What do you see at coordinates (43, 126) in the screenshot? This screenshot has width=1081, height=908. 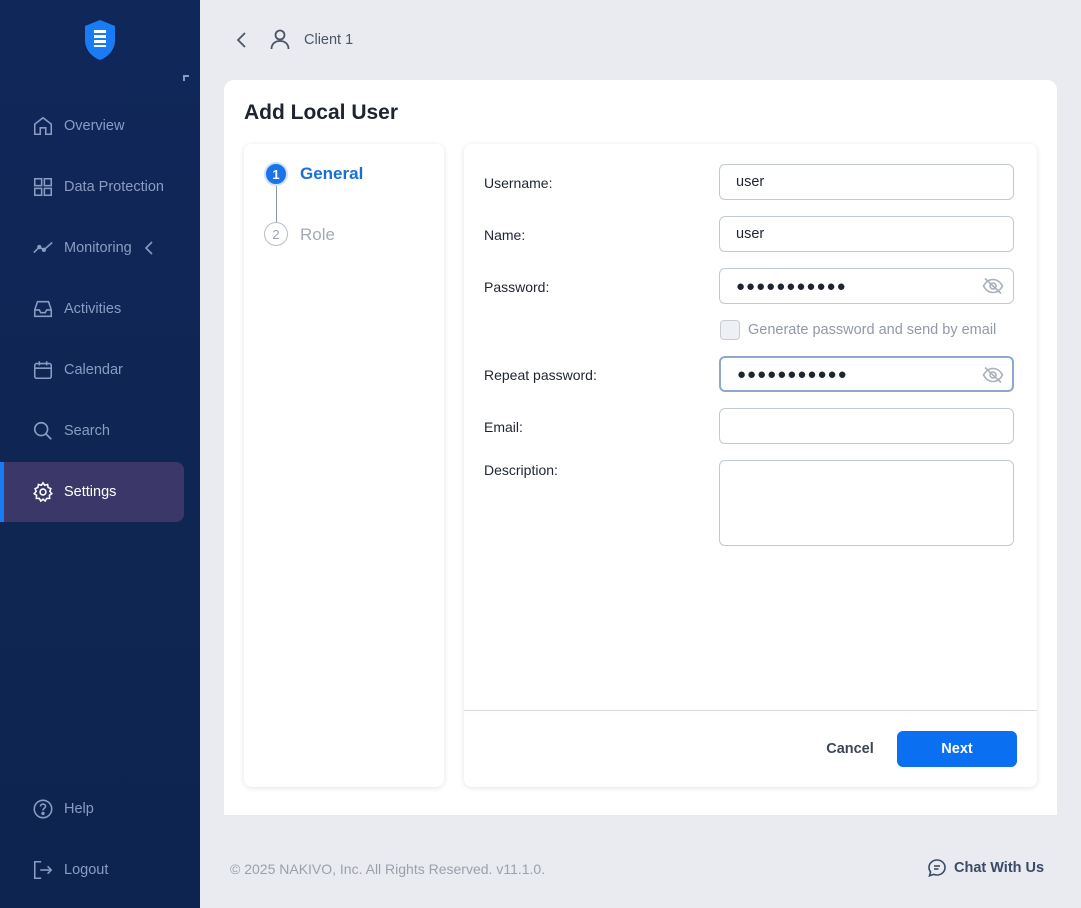 I see `home-icon` at bounding box center [43, 126].